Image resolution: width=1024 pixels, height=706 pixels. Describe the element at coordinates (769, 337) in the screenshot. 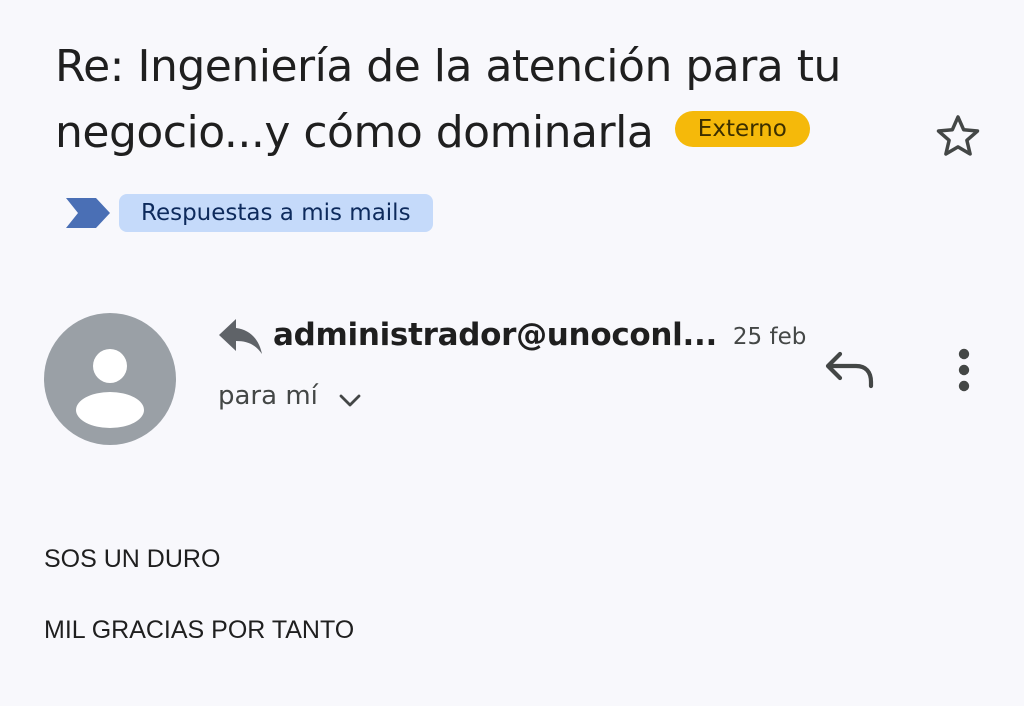

I see `email-date: 25 feb` at that location.